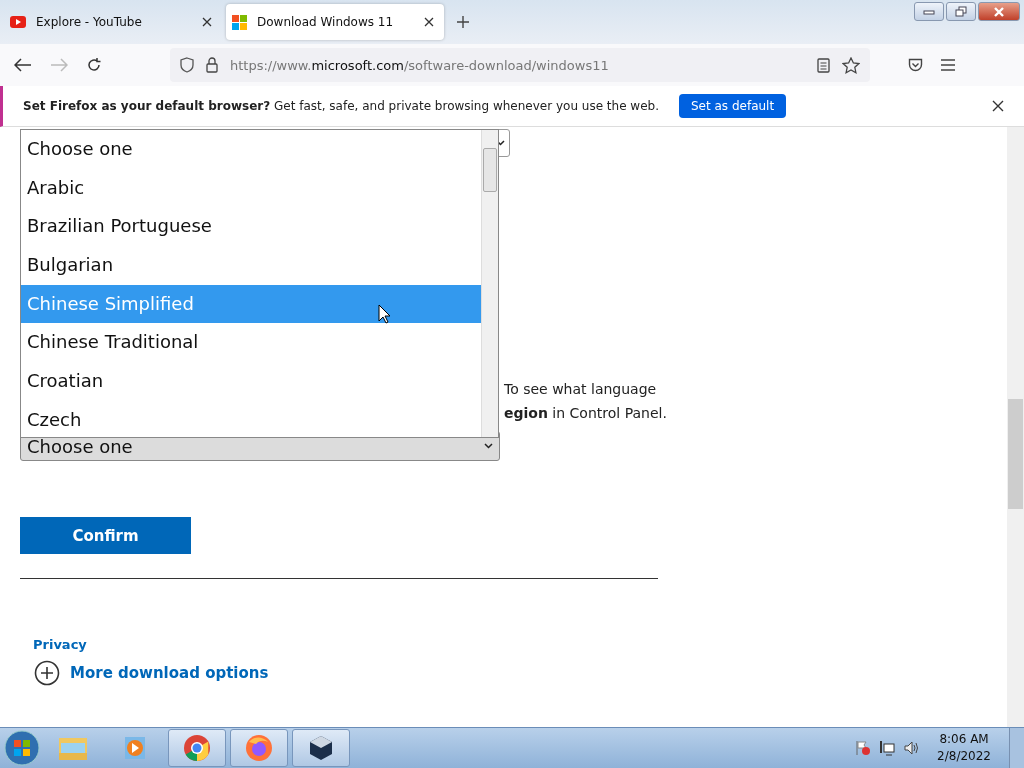  I want to click on speaker-icon, so click(911, 748).